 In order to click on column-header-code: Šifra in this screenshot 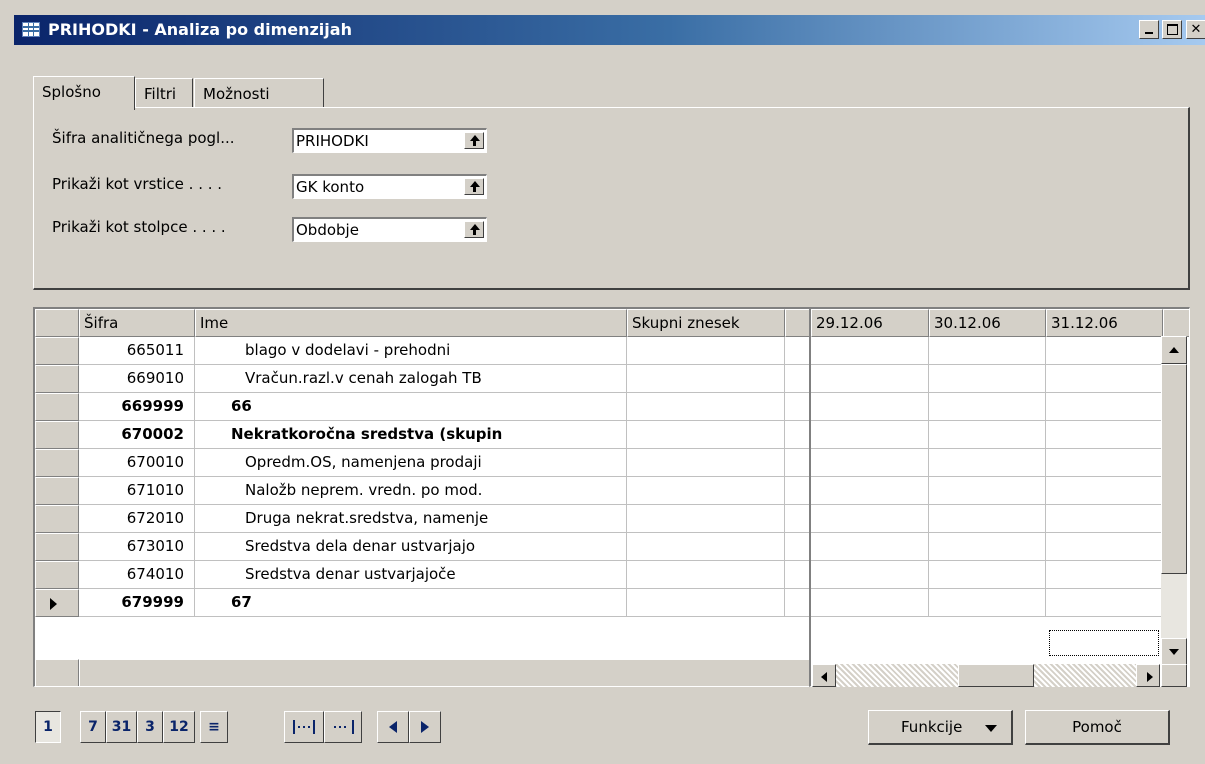, I will do `click(137, 323)`.